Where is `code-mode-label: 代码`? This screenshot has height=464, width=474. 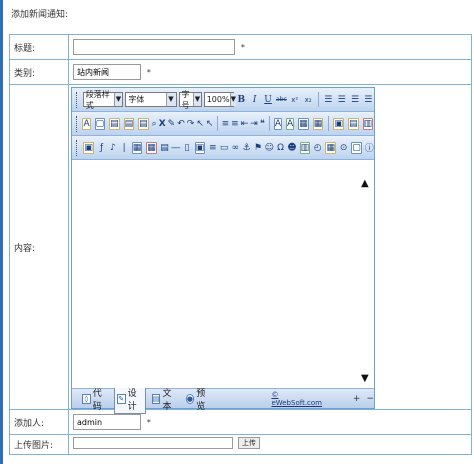
code-mode-label: 代码 is located at coordinates (97, 400).